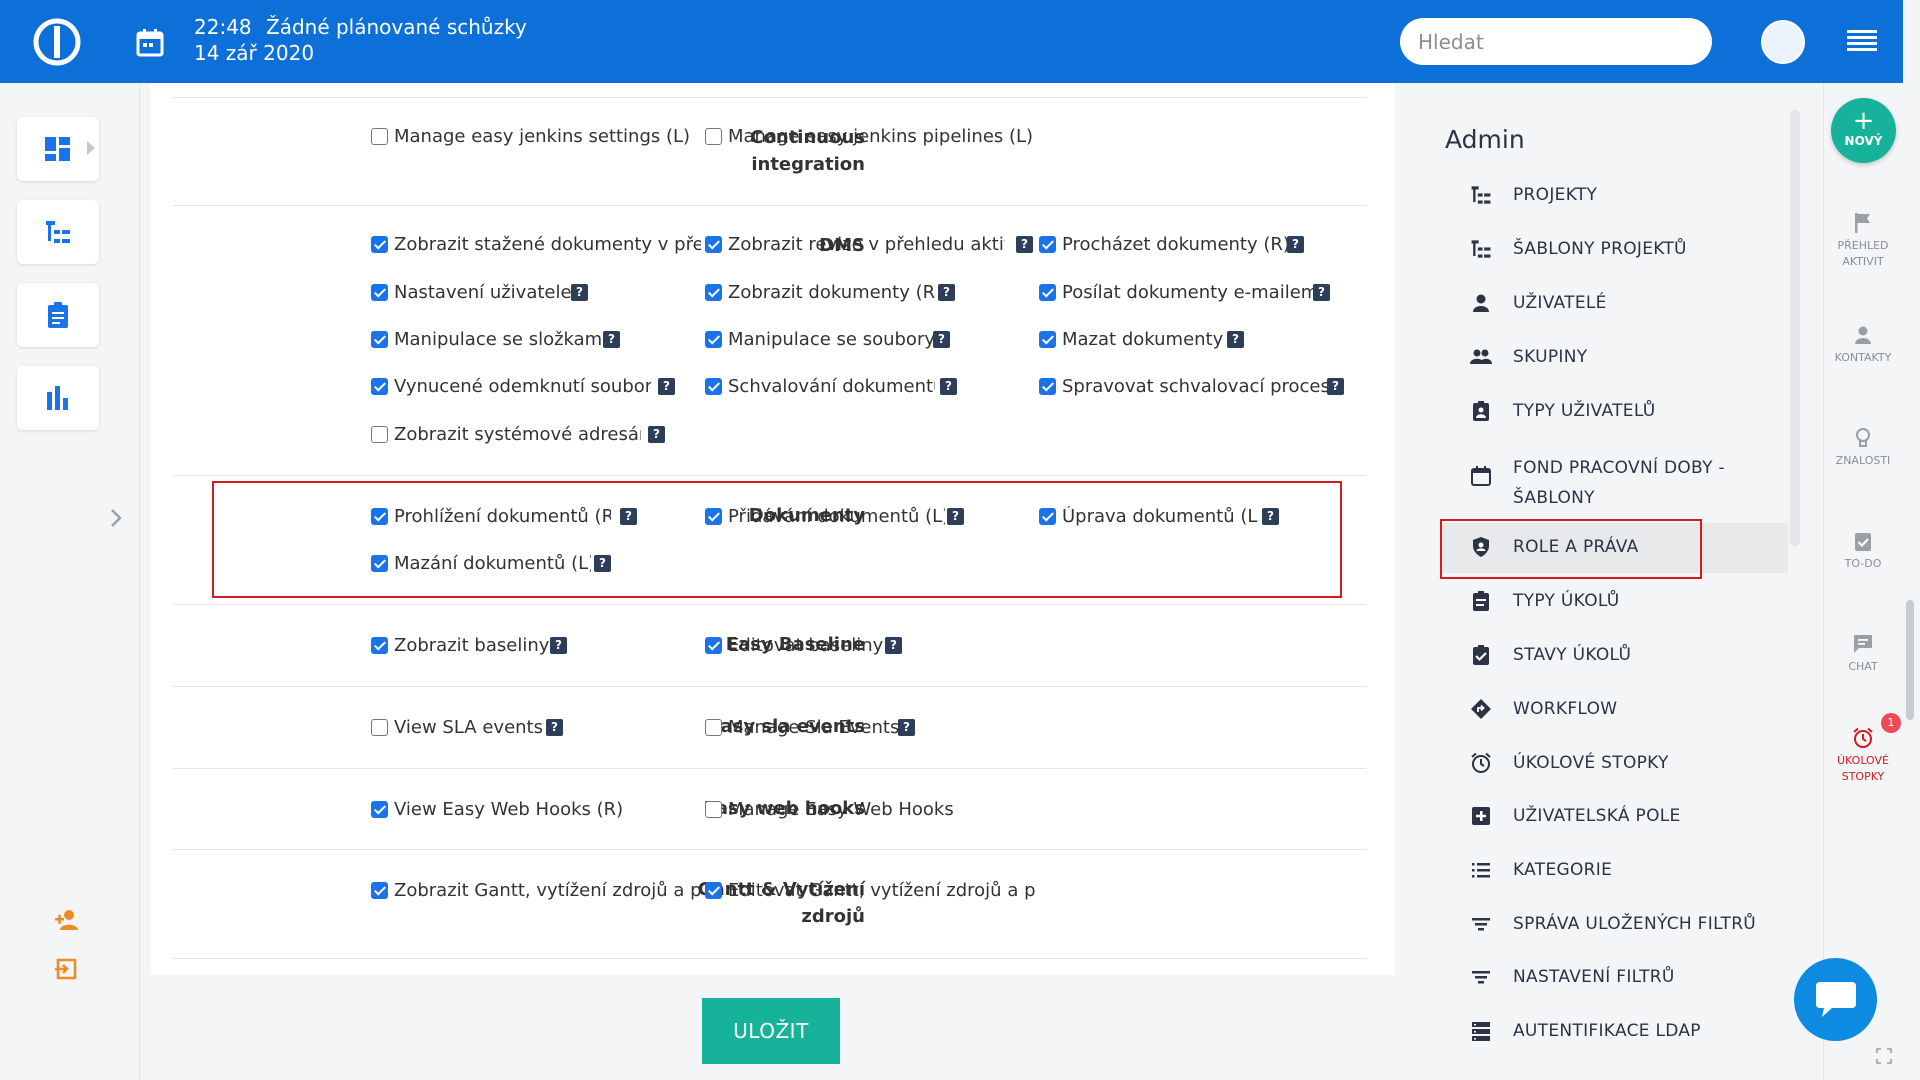  What do you see at coordinates (1835, 999) in the screenshot?
I see `chat-fab-button` at bounding box center [1835, 999].